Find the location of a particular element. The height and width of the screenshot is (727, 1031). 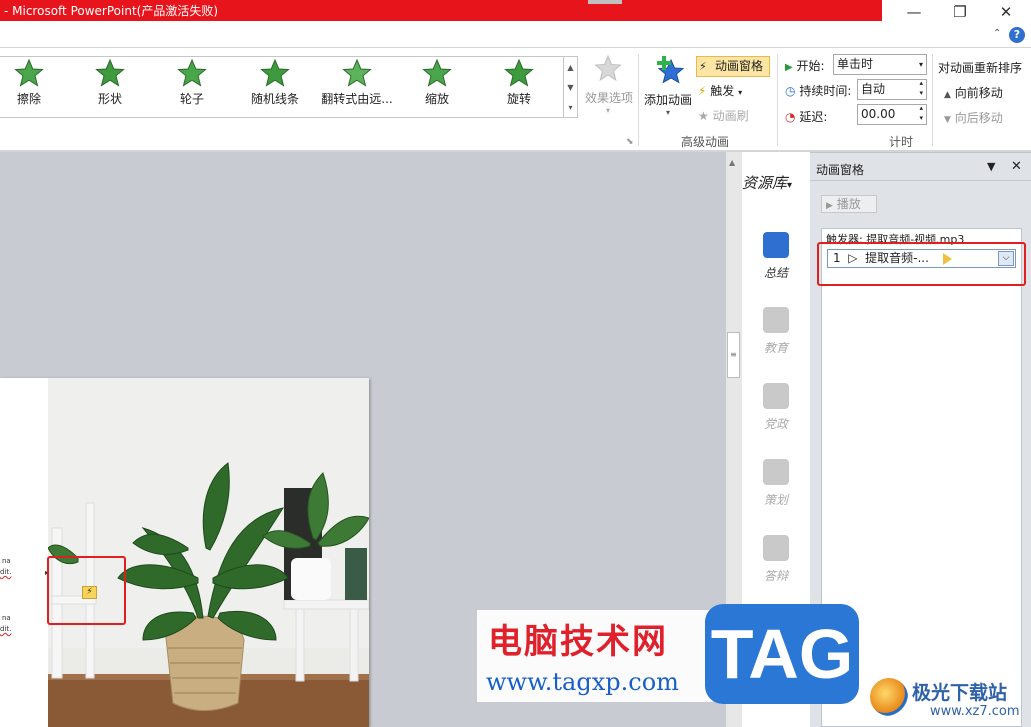

gallery-more: ▾ is located at coordinates (570, 107).